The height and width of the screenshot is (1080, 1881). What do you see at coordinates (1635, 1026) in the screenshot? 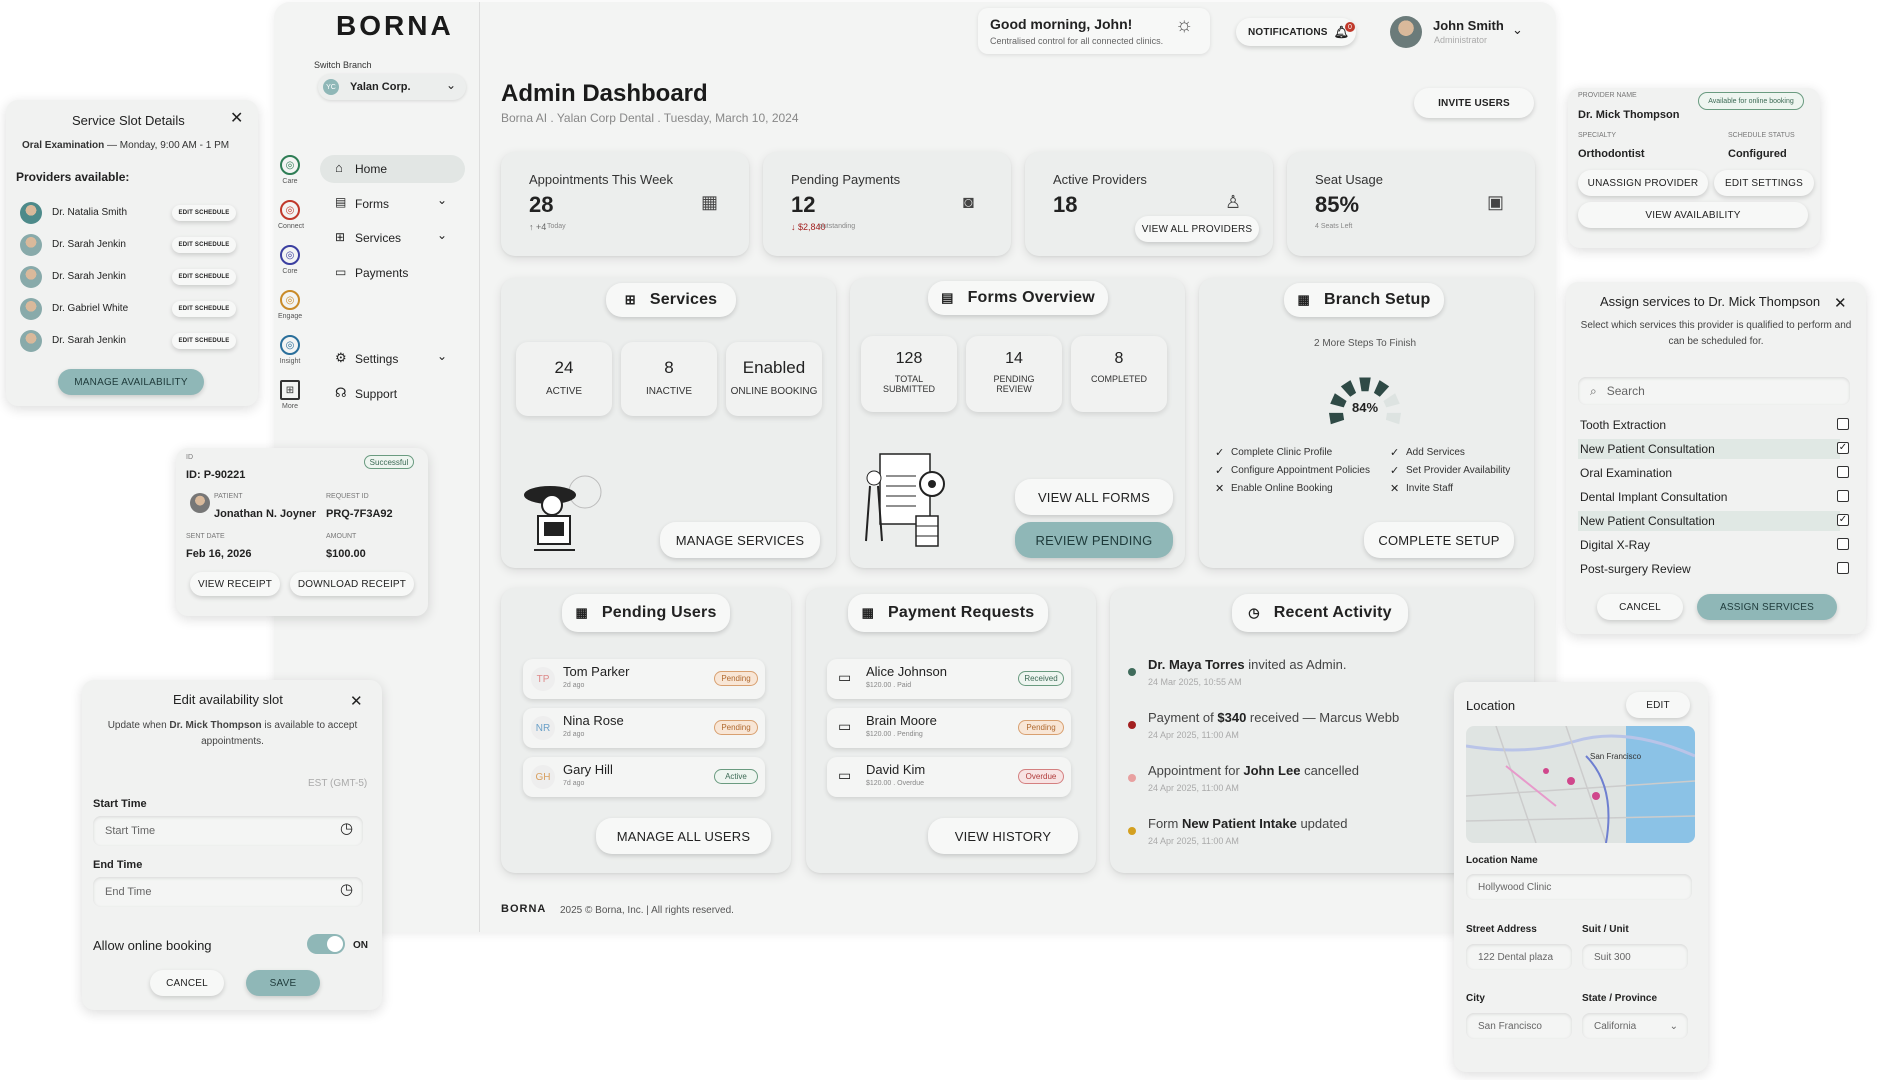
I see `state-select: California ⌄` at bounding box center [1635, 1026].